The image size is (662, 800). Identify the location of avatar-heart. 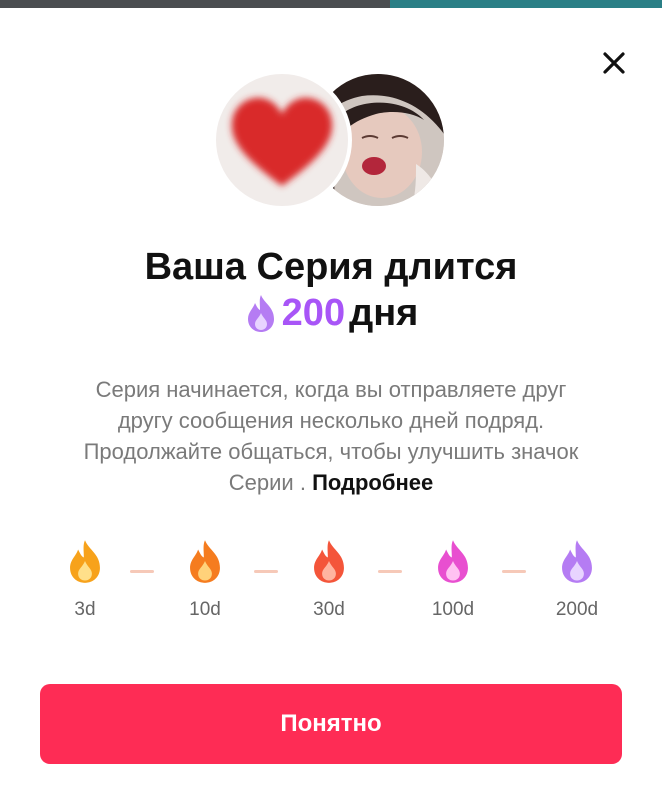
(282, 140).